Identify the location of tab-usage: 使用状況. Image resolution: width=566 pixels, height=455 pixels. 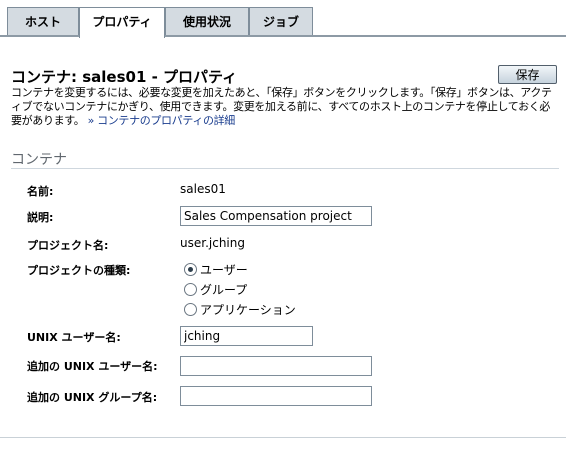
(207, 21).